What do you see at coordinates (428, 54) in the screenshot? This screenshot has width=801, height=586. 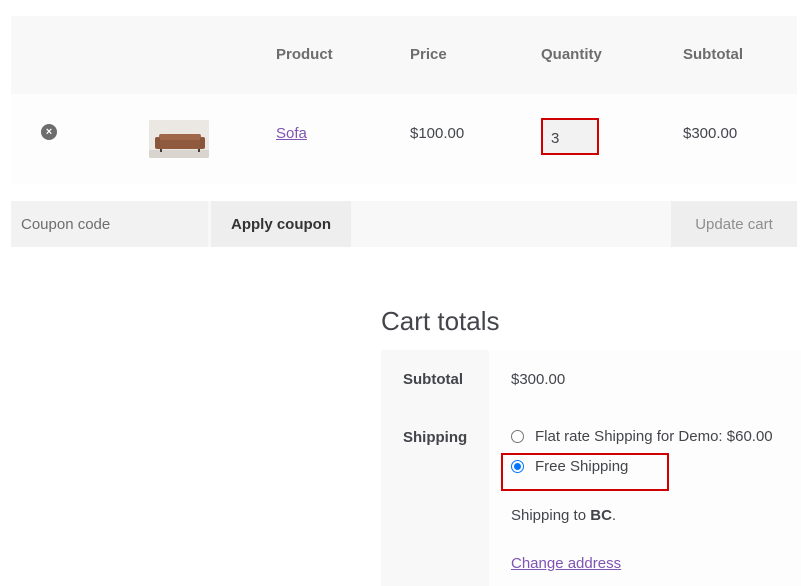 I see `header-price: Price` at bounding box center [428, 54].